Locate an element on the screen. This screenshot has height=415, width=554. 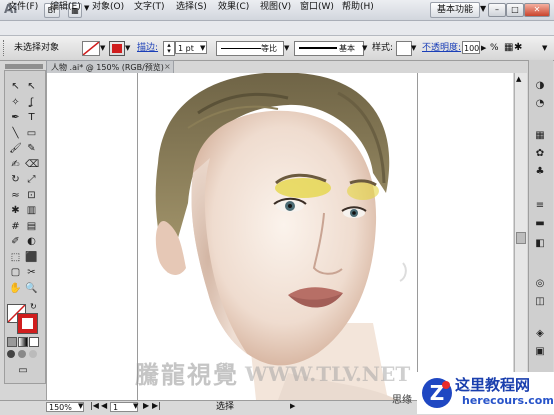
color-guide-icon: ◔ is located at coordinates (540, 104).